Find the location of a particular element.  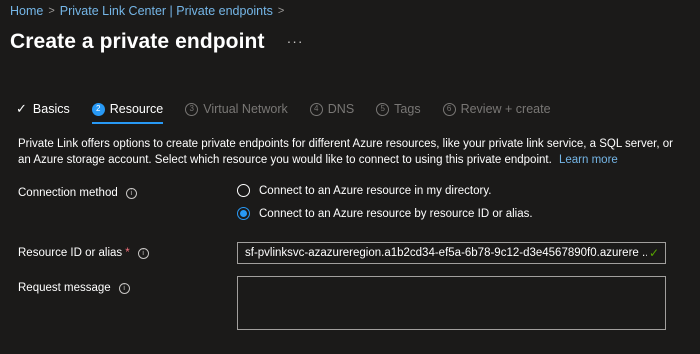

tab-dns: 4 DNS is located at coordinates (332, 109).